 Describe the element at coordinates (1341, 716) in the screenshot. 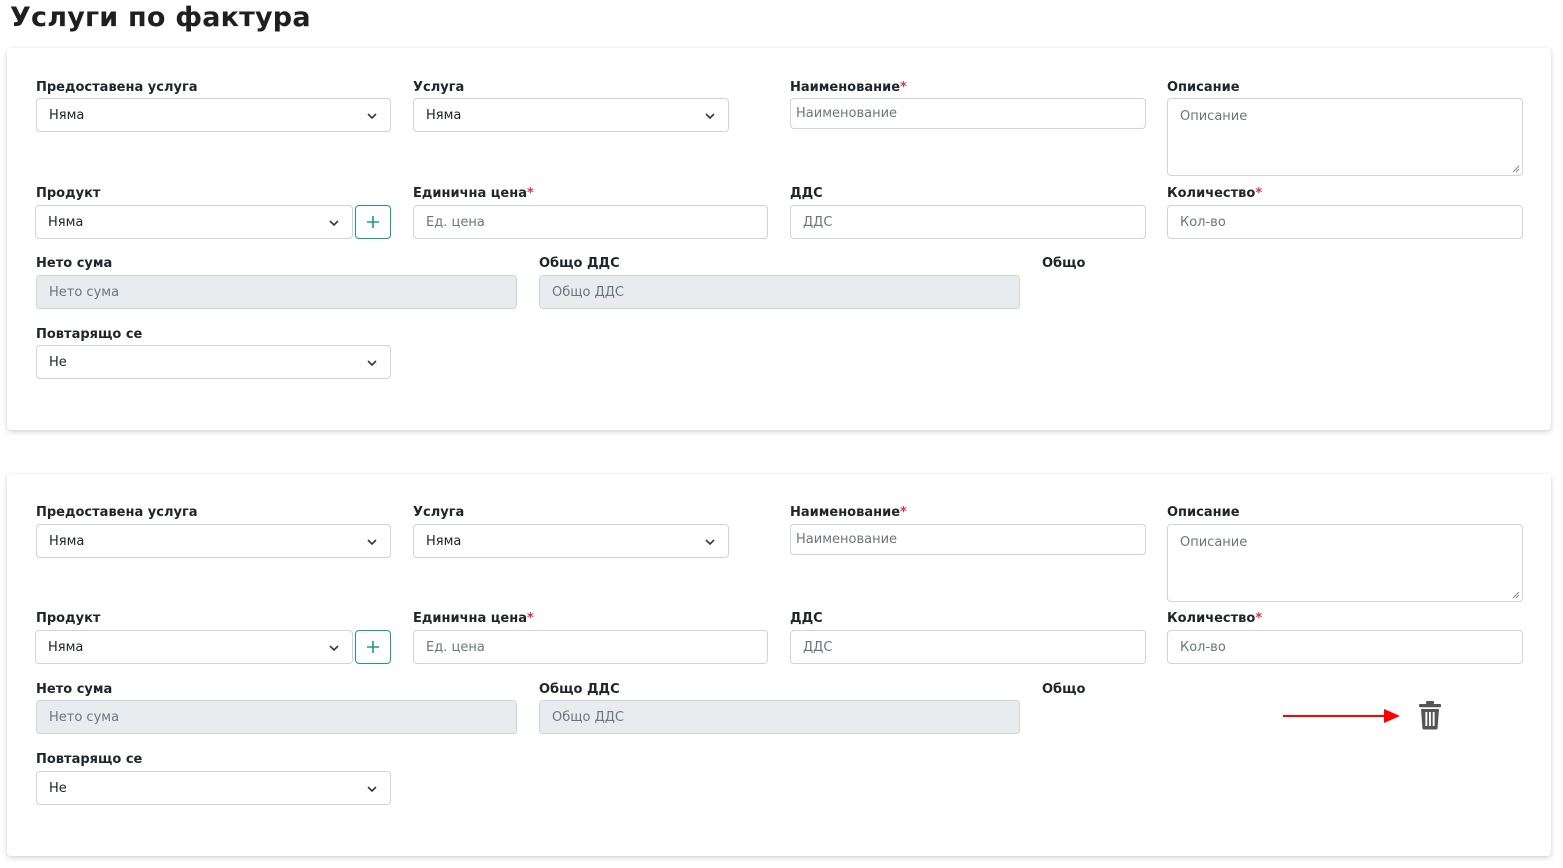

I see `red-arrow-icon` at that location.